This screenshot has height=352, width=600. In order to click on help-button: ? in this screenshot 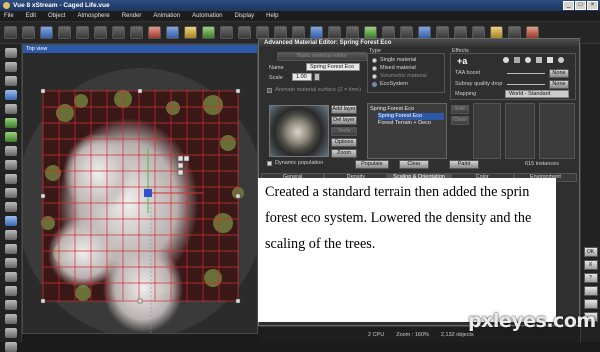, I will do `click(590, 278)`.